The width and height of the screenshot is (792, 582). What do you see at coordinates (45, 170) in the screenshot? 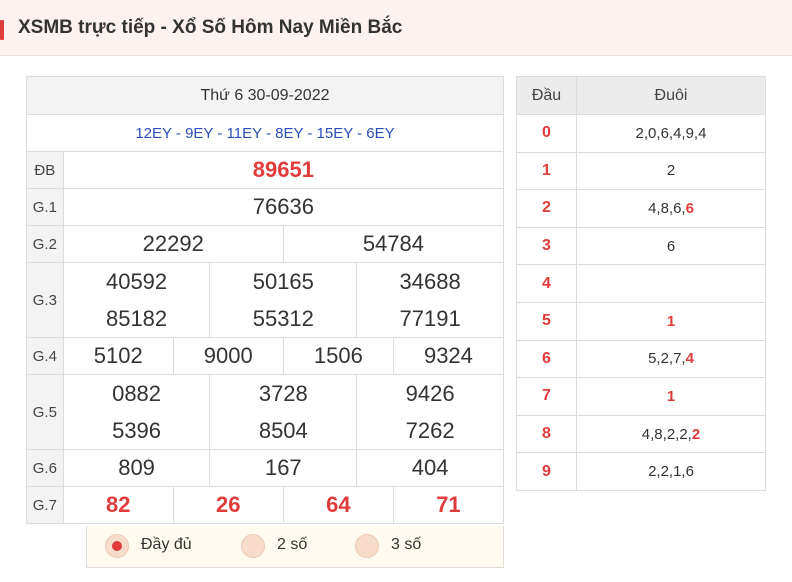
I see `prize-label-db: ĐB` at bounding box center [45, 170].